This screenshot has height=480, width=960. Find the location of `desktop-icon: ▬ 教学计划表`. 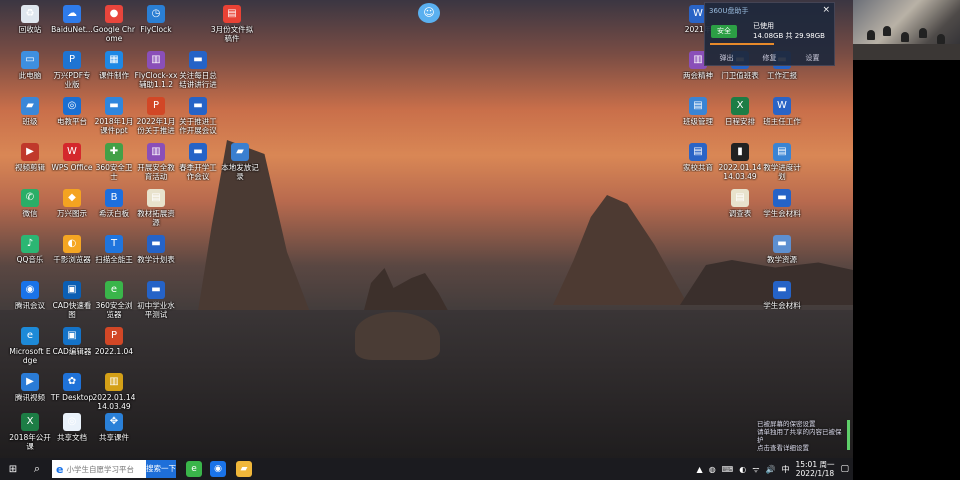

desktop-icon: ▬ 教学计划表 is located at coordinates (156, 258).